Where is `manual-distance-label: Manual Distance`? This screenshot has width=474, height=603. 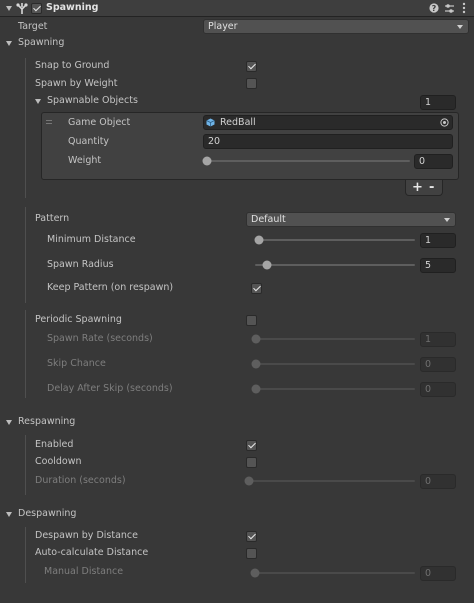 manual-distance-label: Manual Distance is located at coordinates (84, 571).